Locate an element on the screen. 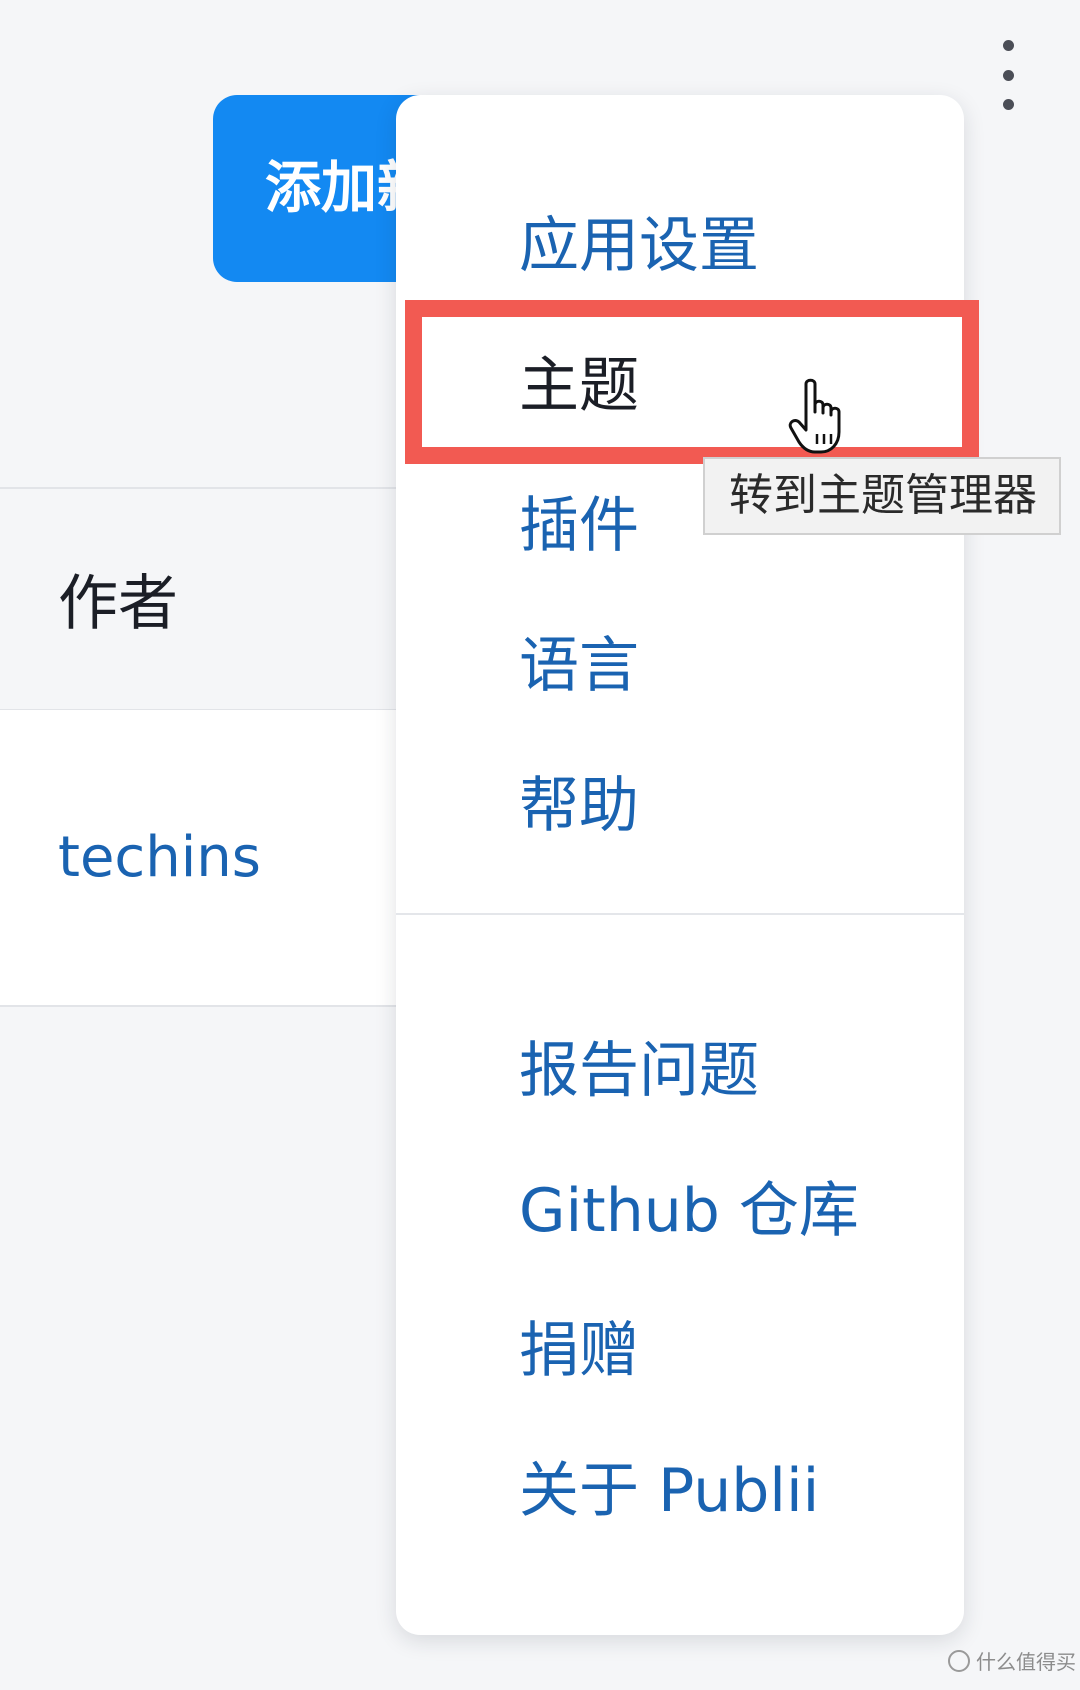  menu-item-github-repo: Github 仓库 is located at coordinates (689, 1211).